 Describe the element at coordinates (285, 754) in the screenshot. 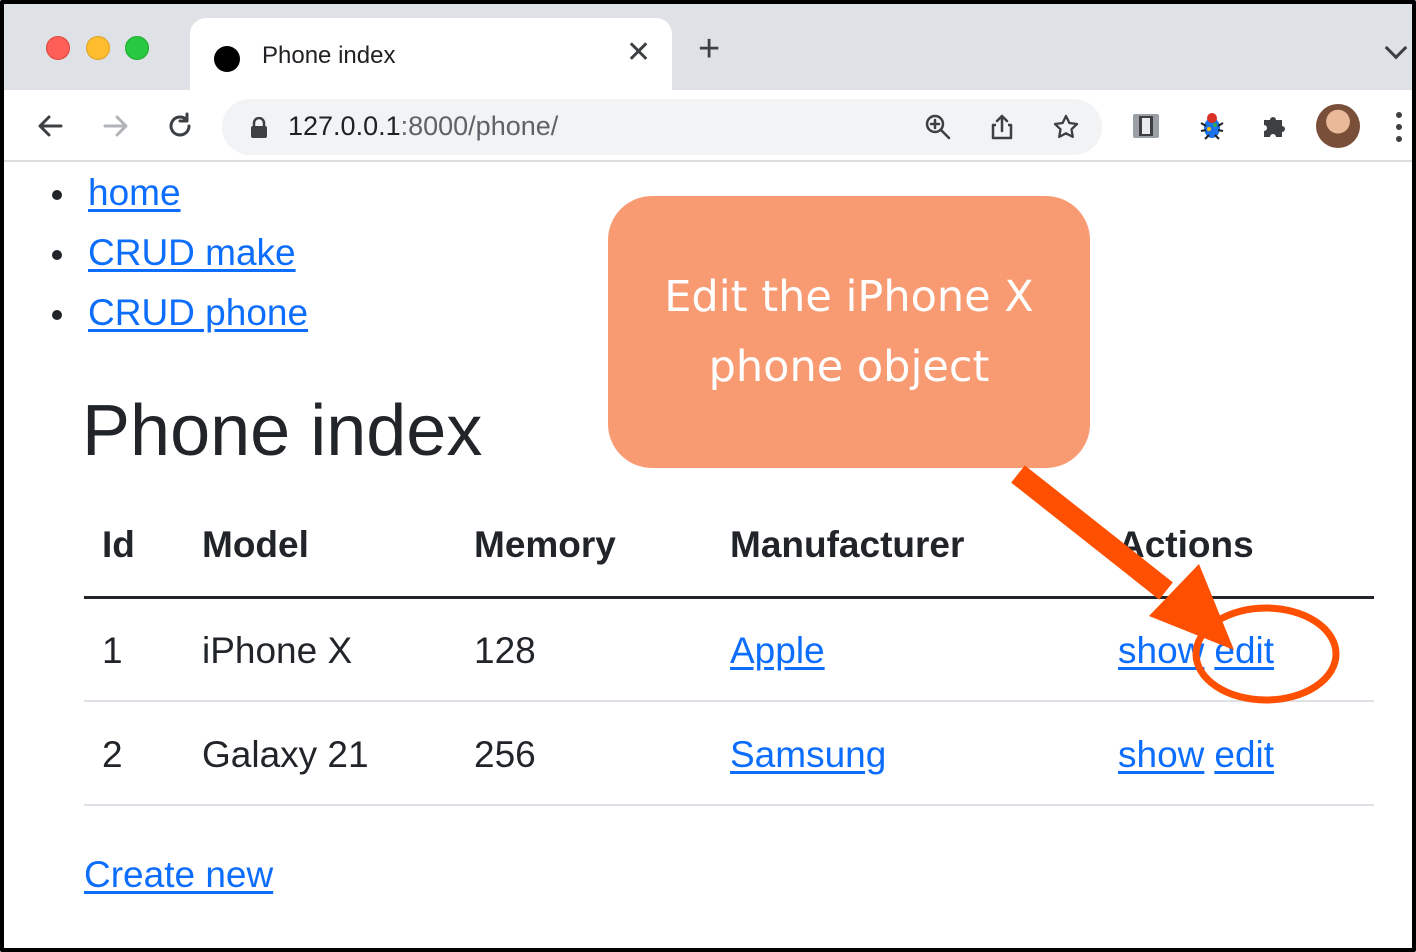

I see `cell-model: Galaxy 21` at that location.